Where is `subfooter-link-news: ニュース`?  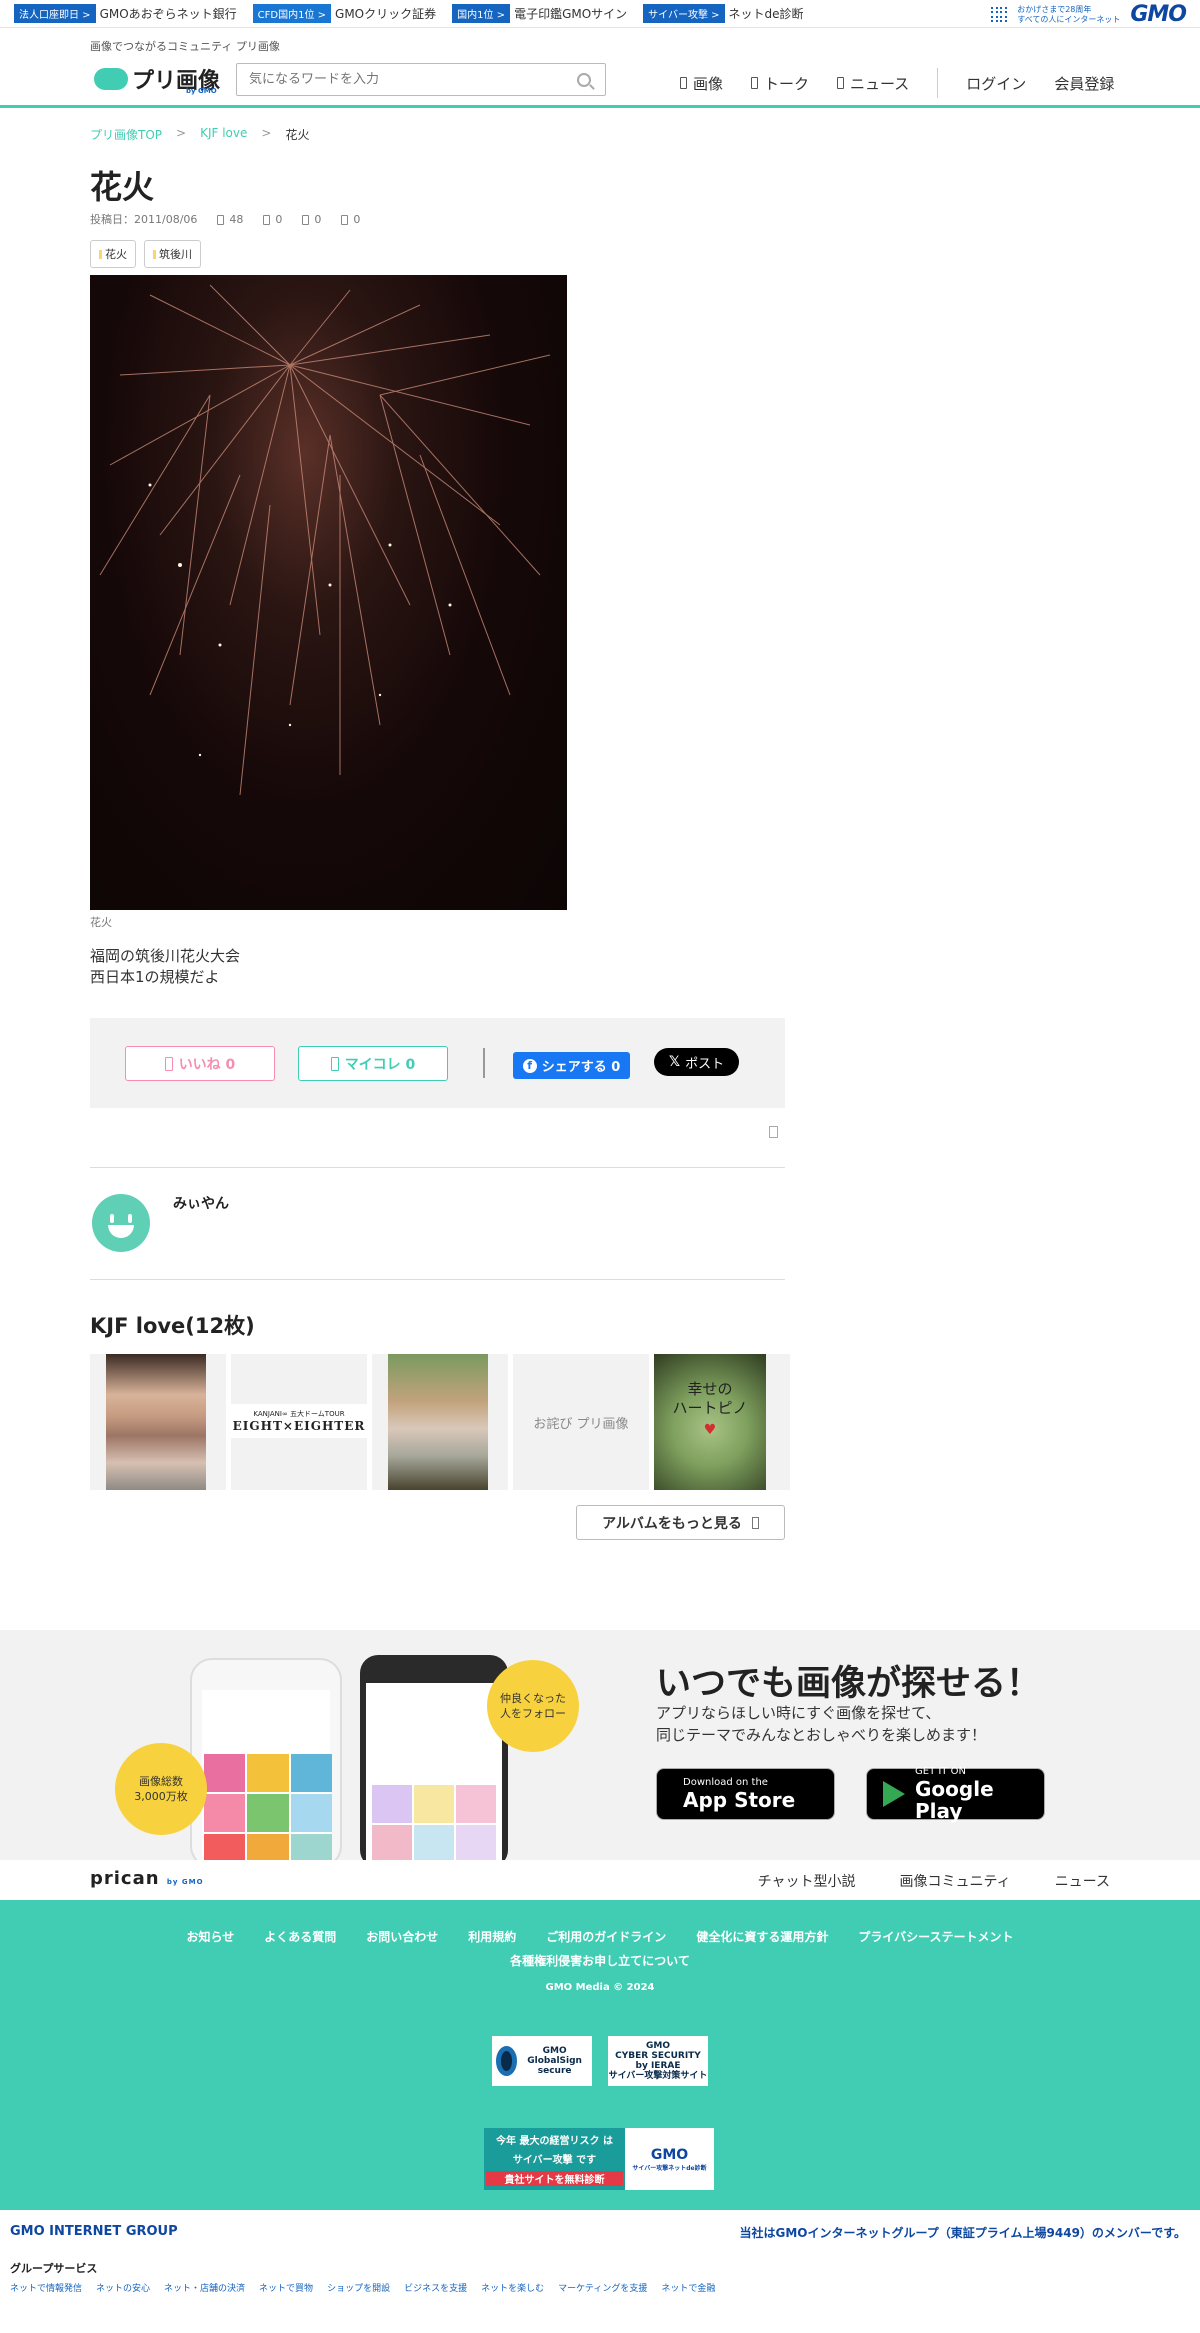 subfooter-link-news: ニュース is located at coordinates (1082, 1881).